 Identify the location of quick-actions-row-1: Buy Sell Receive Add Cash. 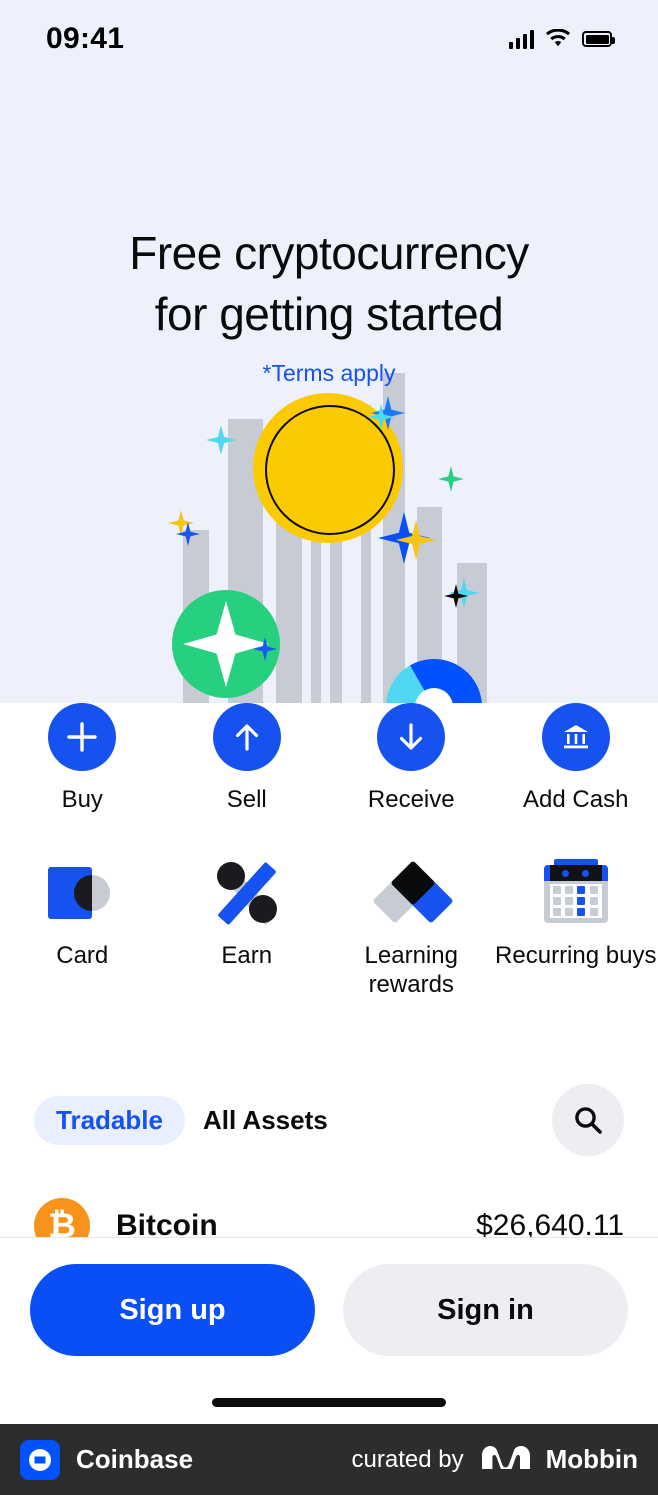
(329, 759).